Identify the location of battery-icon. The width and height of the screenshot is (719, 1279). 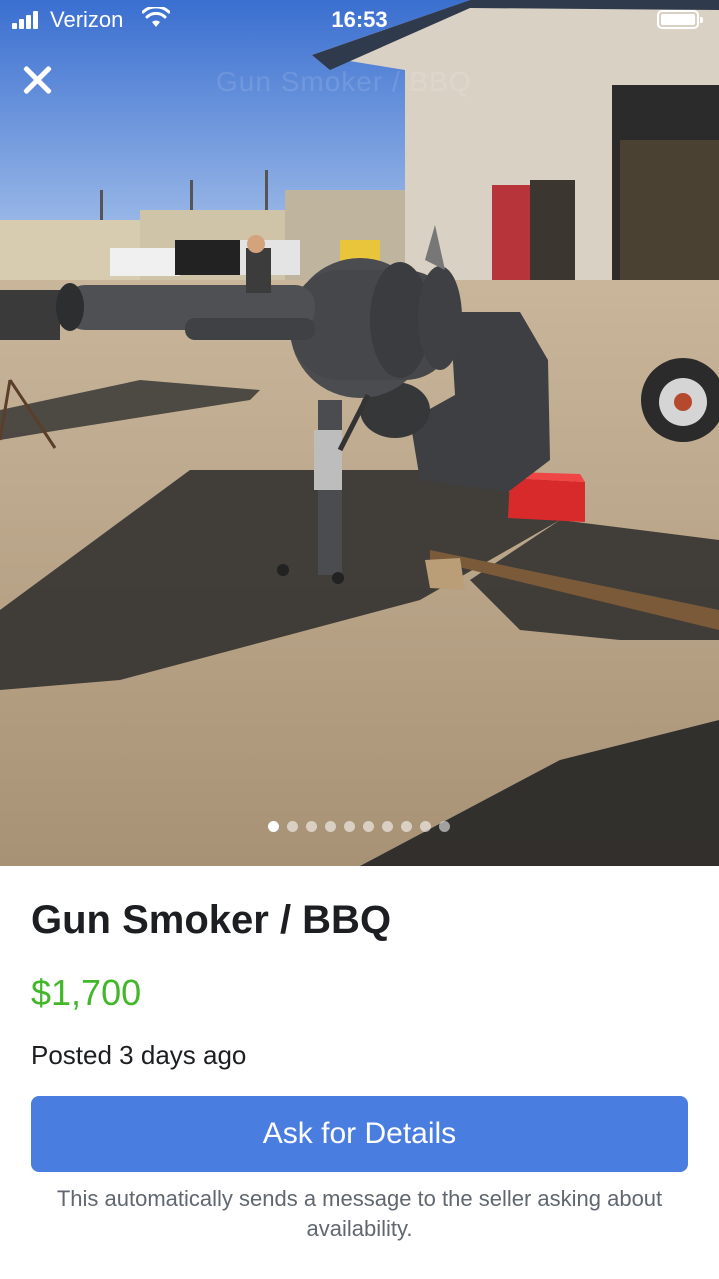
(680, 19).